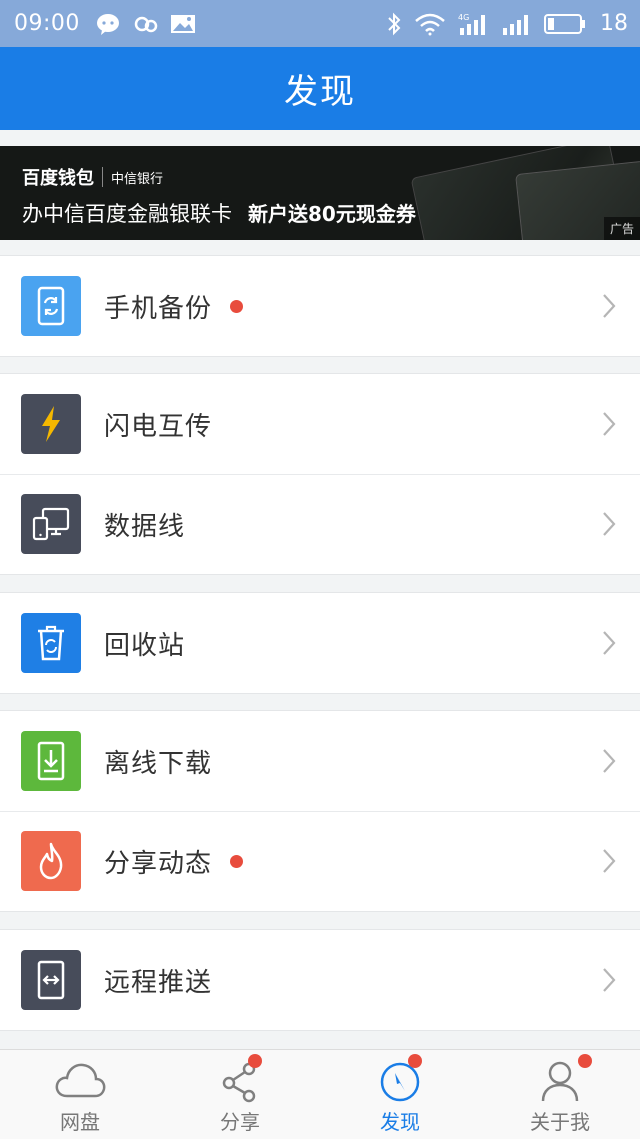  Describe the element at coordinates (158, 308) in the screenshot. I see `menu-item-label: 手机备份` at that location.